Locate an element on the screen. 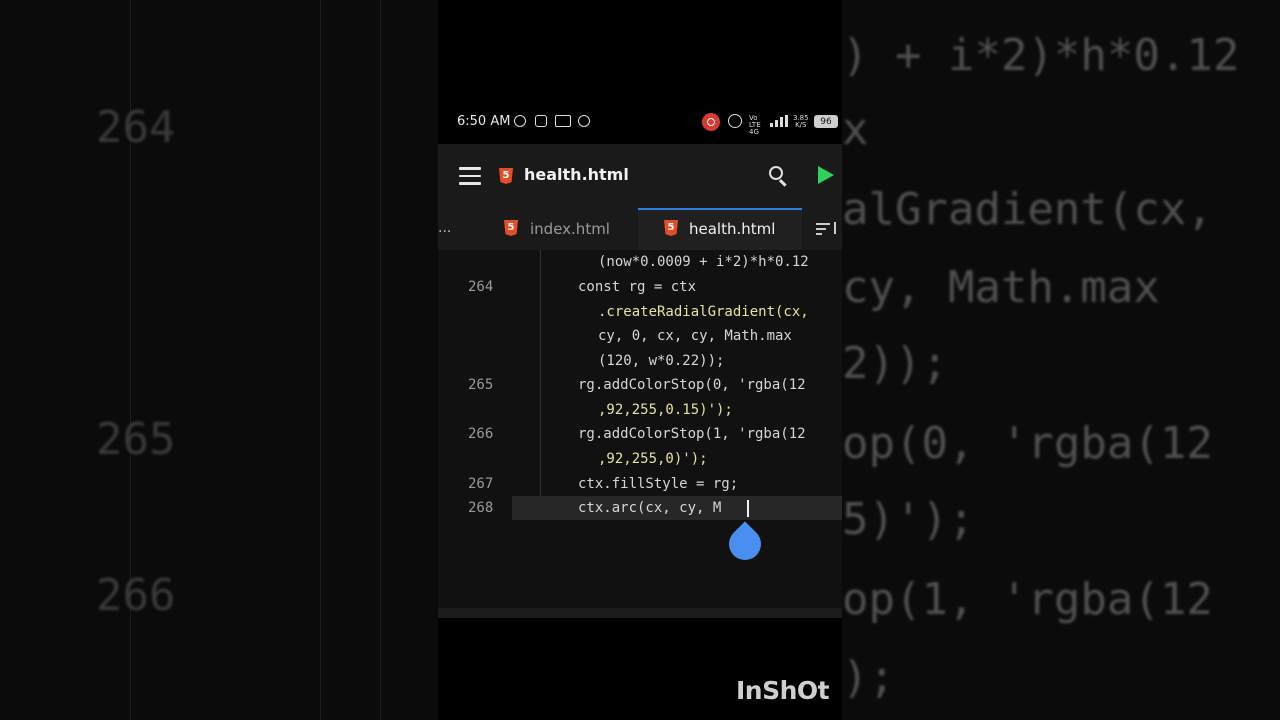 The image size is (1280, 720). chatgpt-icon is located at coordinates (520, 121).